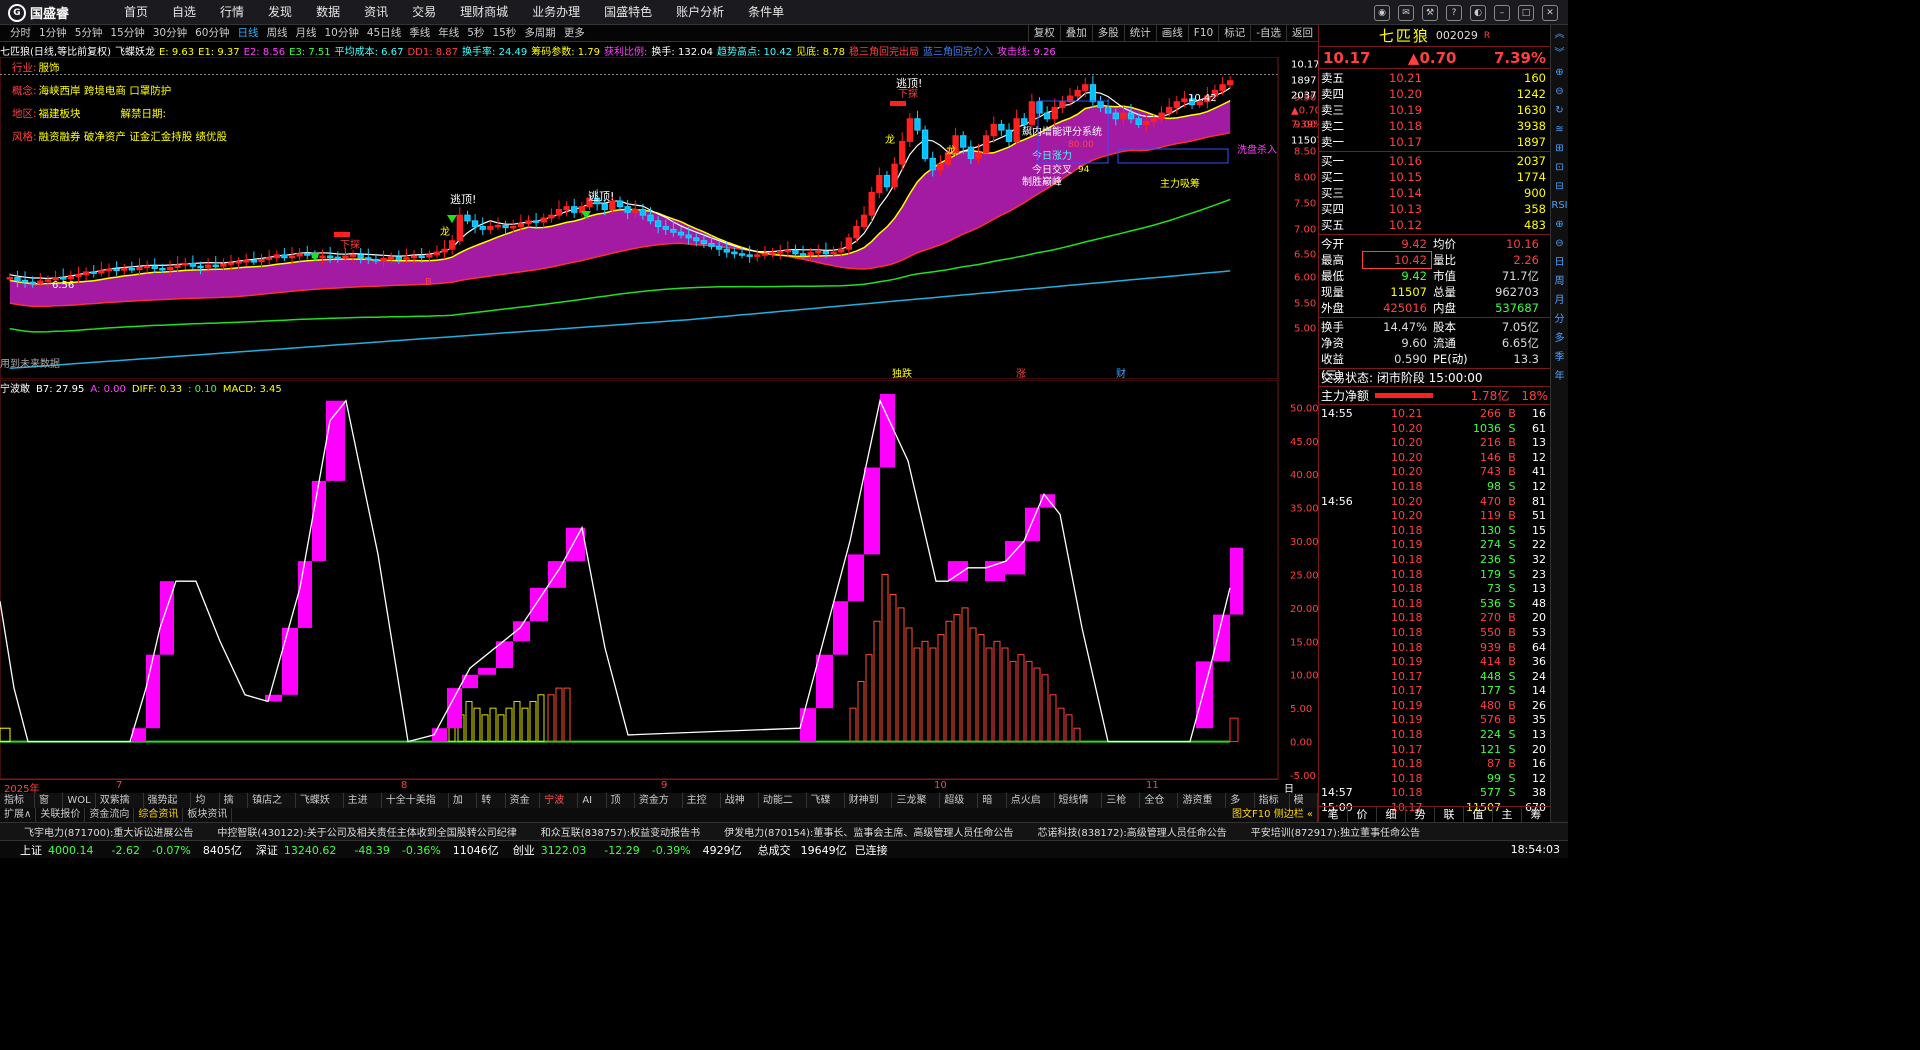  What do you see at coordinates (1559, 186) in the screenshot?
I see `side-tool-button: ⊟` at bounding box center [1559, 186].